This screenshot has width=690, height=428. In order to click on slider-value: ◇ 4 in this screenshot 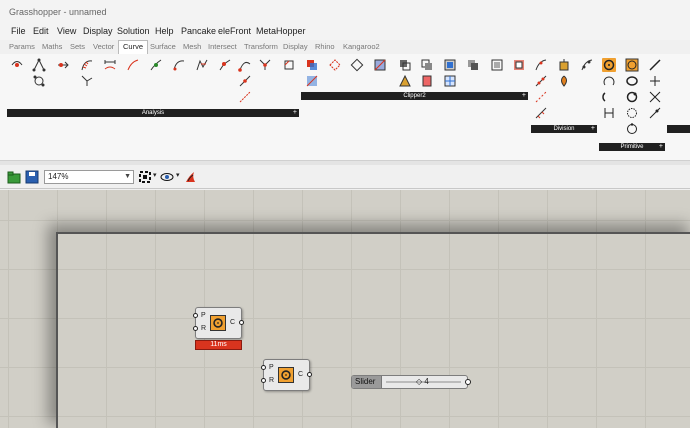, I will do `click(422, 381)`.